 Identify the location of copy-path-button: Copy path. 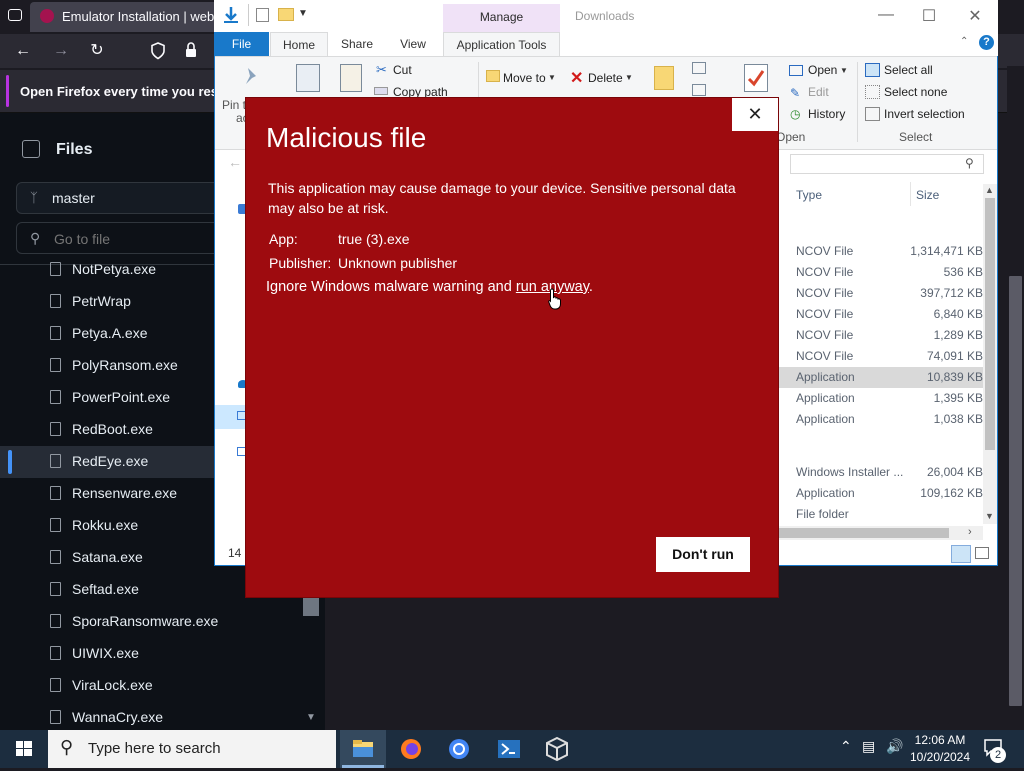
(420, 92).